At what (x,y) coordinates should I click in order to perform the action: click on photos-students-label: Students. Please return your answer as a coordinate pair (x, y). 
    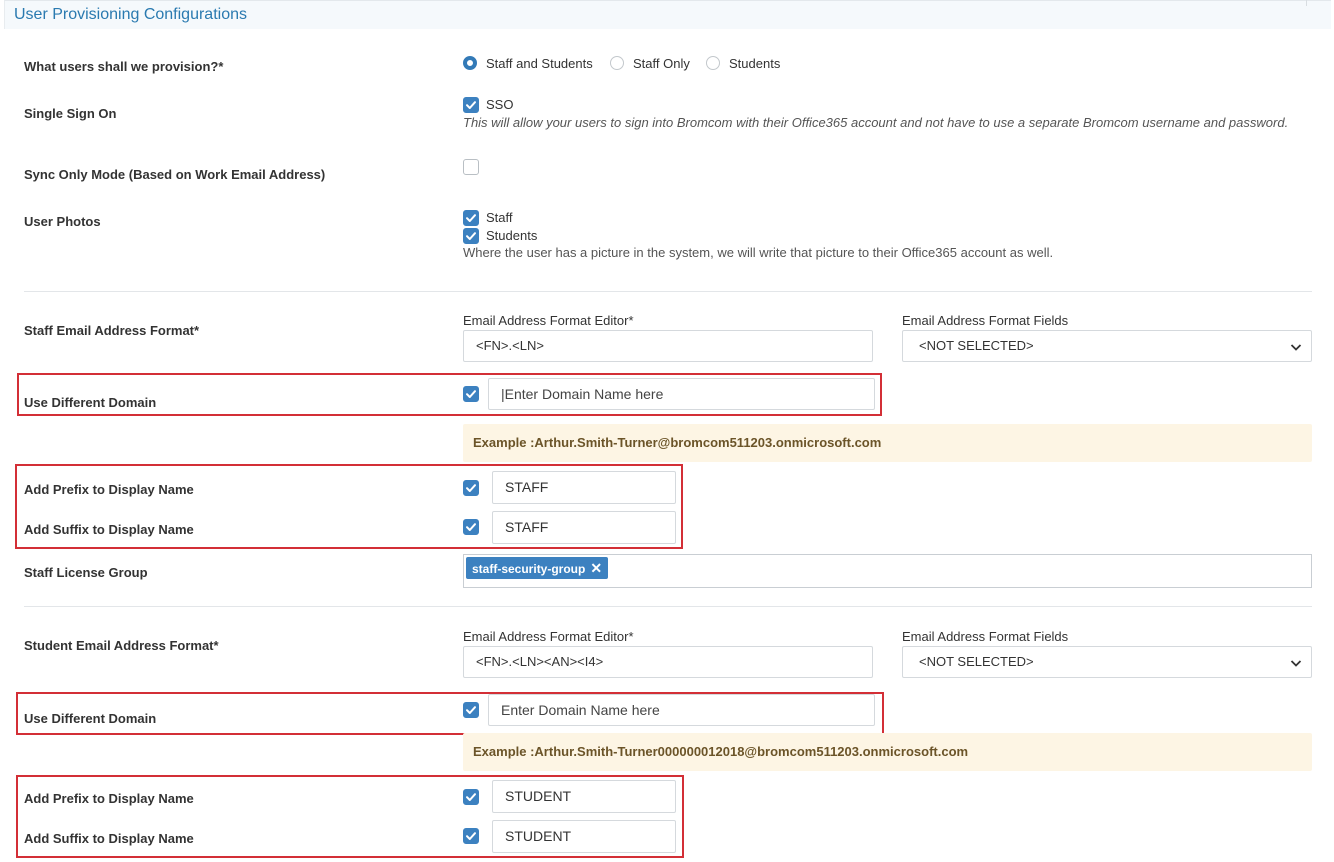
    Looking at the image, I should click on (511, 235).